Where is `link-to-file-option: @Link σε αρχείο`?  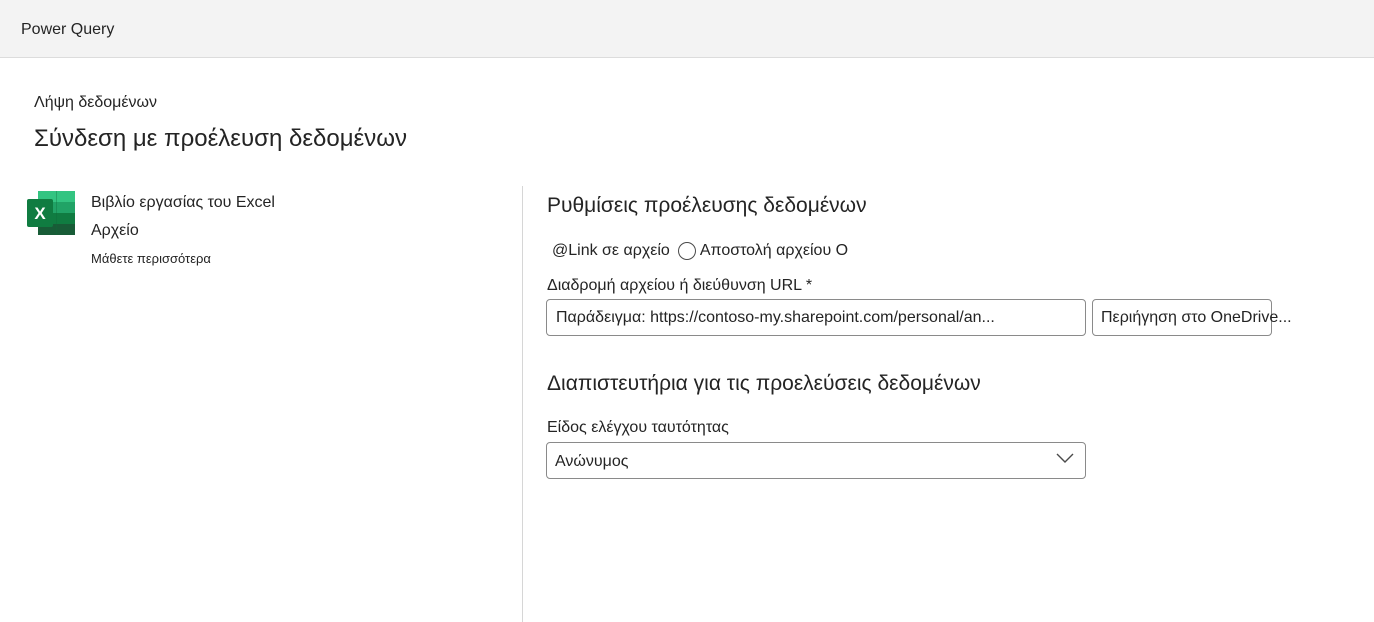 link-to-file-option: @Link σε αρχείο is located at coordinates (611, 251).